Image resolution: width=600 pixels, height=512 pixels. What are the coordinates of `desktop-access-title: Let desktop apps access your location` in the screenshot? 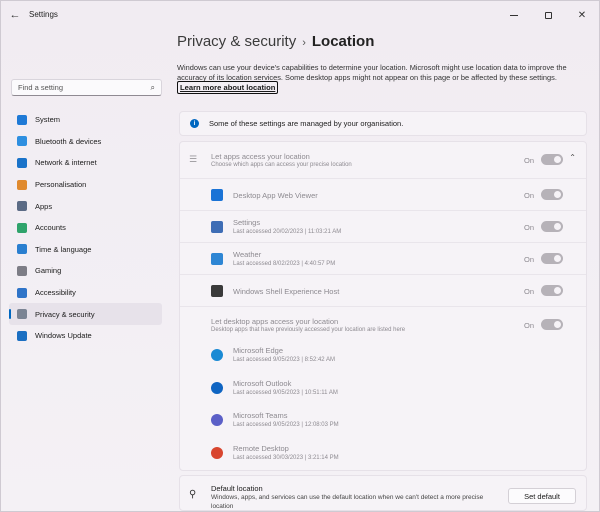 It's located at (275, 321).